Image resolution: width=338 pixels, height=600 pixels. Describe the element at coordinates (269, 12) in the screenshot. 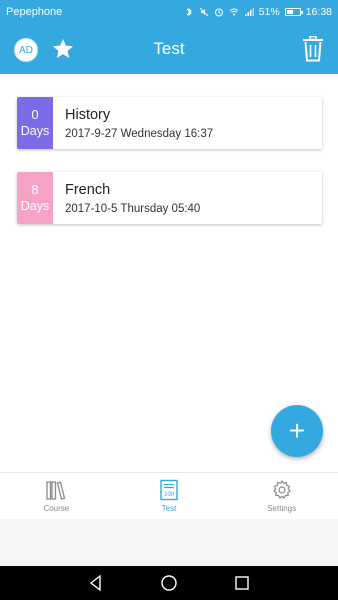

I see `battery-percent: 51%` at that location.